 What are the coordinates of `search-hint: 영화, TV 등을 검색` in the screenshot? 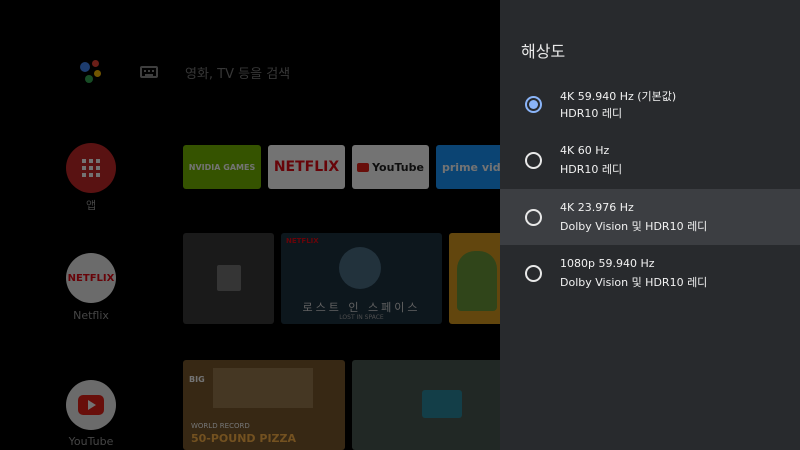 It's located at (237, 72).